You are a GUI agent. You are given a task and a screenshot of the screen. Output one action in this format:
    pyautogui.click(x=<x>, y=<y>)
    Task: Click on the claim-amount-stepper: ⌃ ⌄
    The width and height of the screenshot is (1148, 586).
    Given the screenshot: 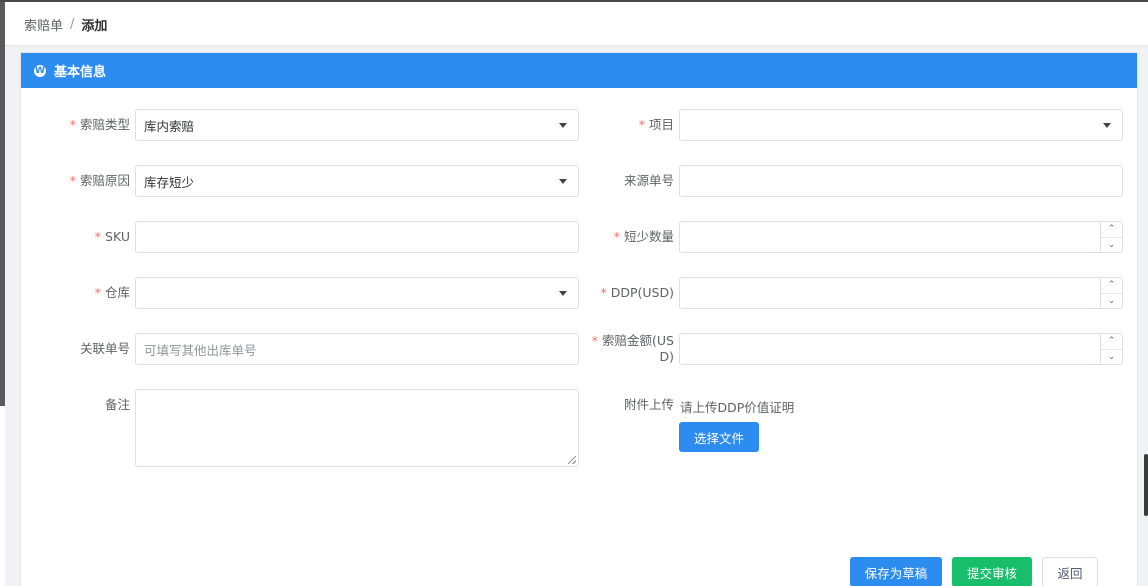 What is the action you would take?
    pyautogui.click(x=901, y=349)
    